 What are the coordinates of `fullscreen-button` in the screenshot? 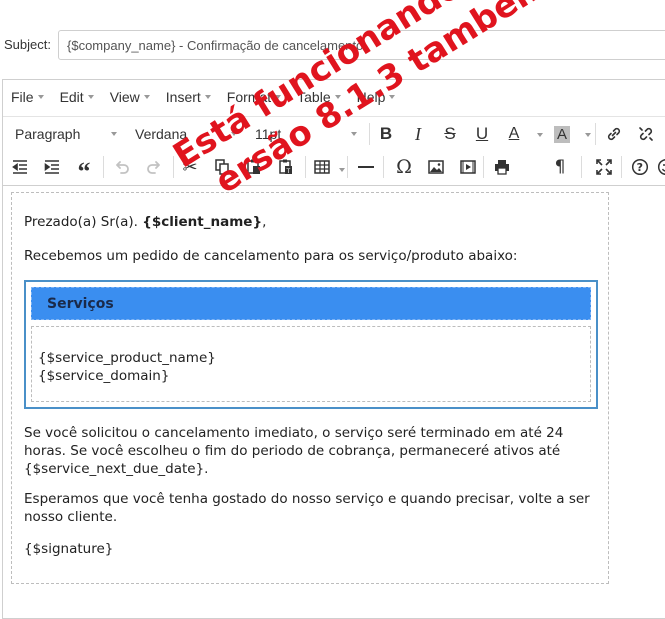 It's located at (604, 167).